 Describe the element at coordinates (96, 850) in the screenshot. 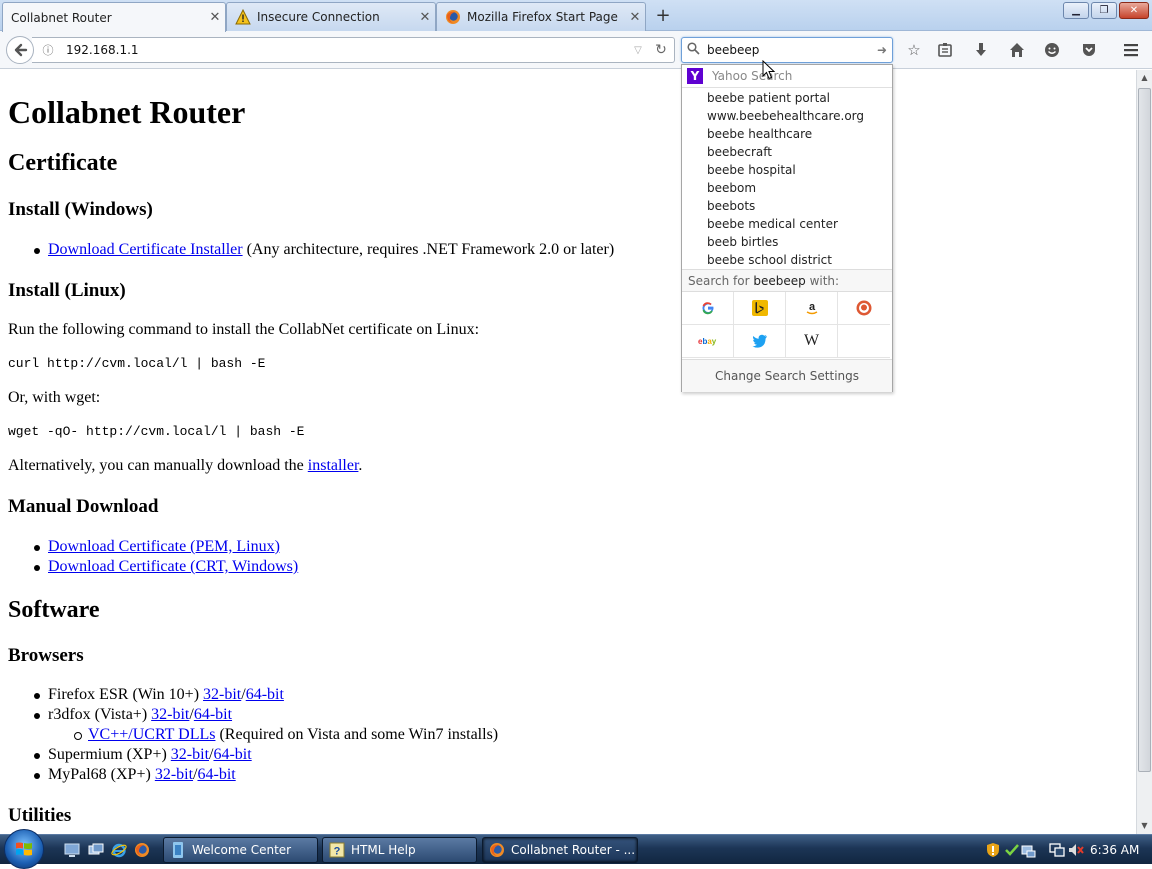

I see `switch-windows-icon` at that location.